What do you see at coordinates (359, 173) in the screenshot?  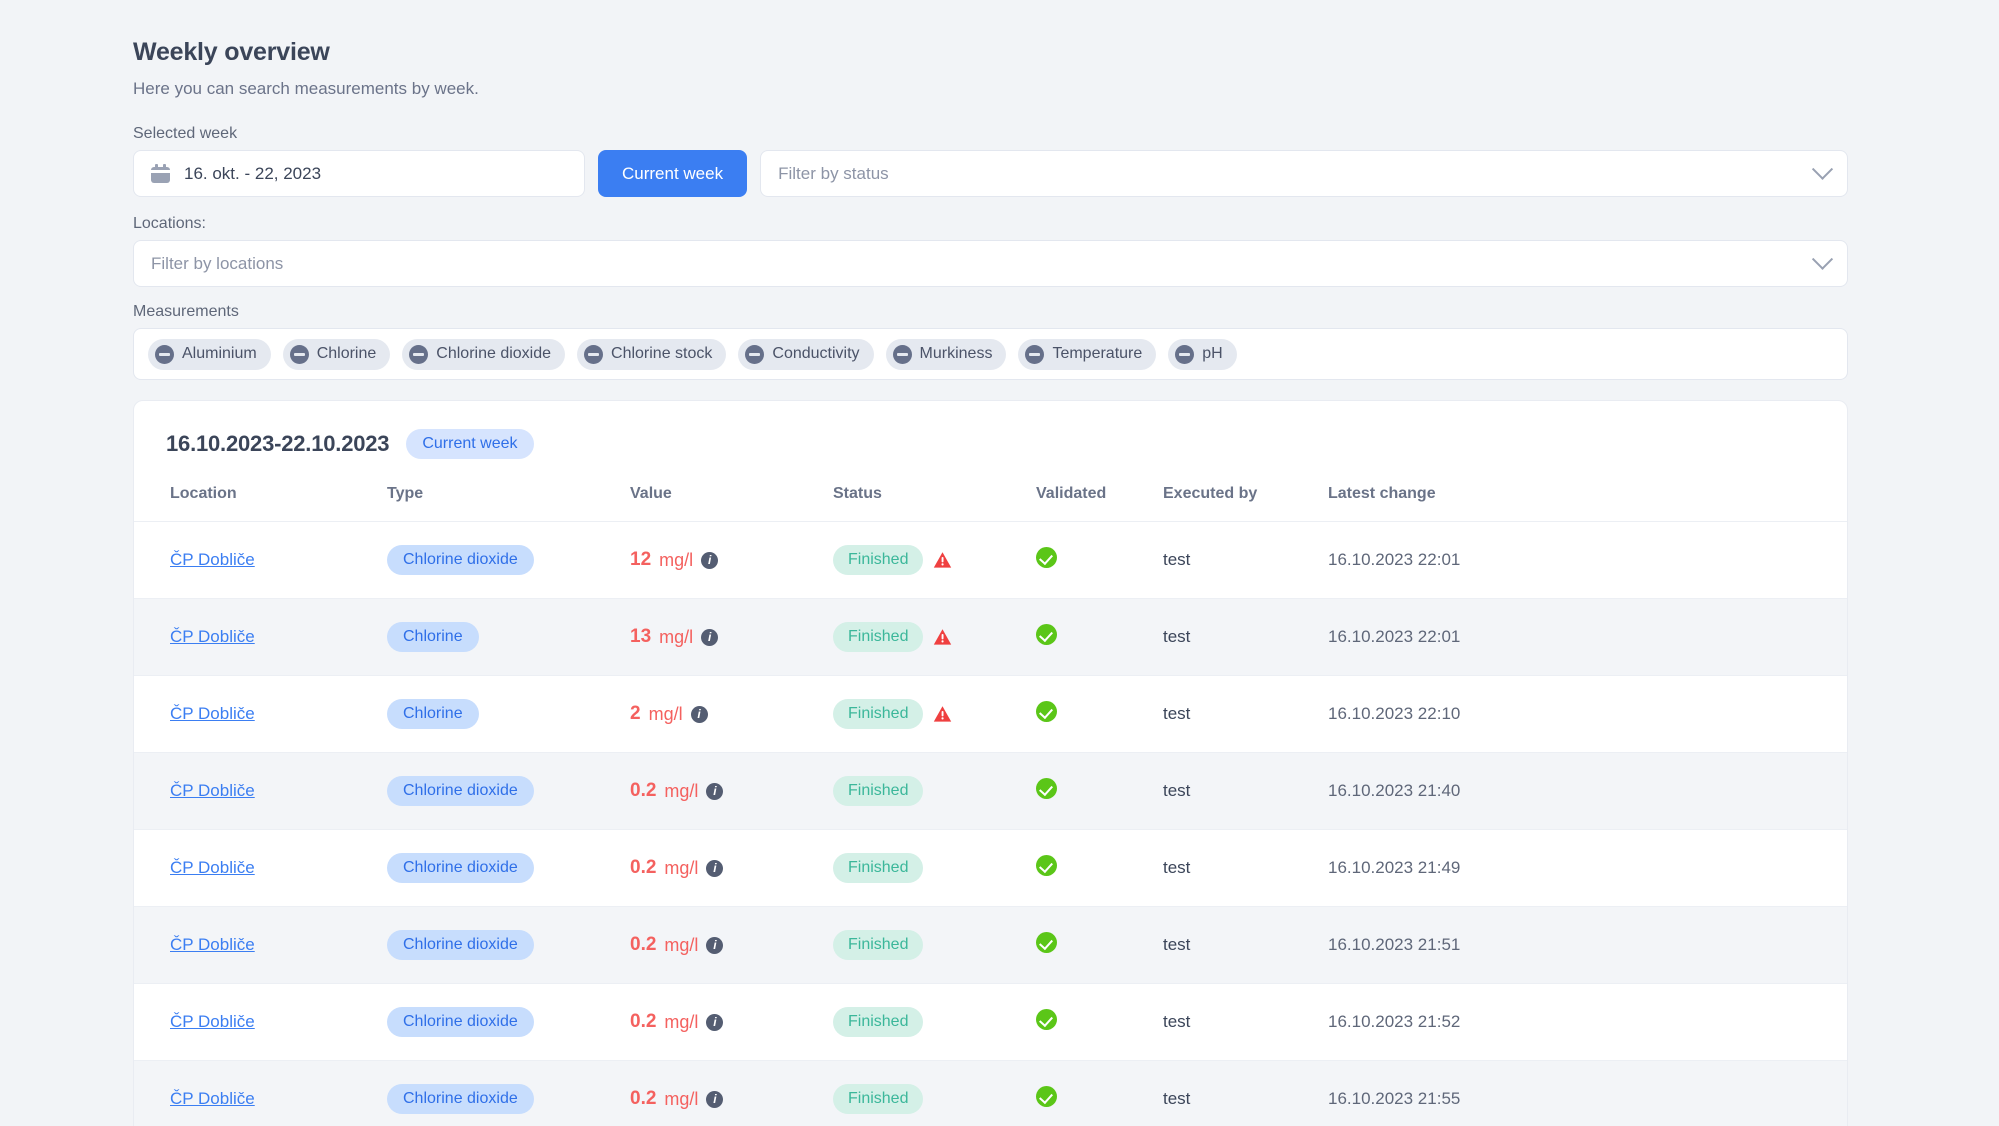 I see `week-date-input: 16. okt. - 22, 2023` at bounding box center [359, 173].